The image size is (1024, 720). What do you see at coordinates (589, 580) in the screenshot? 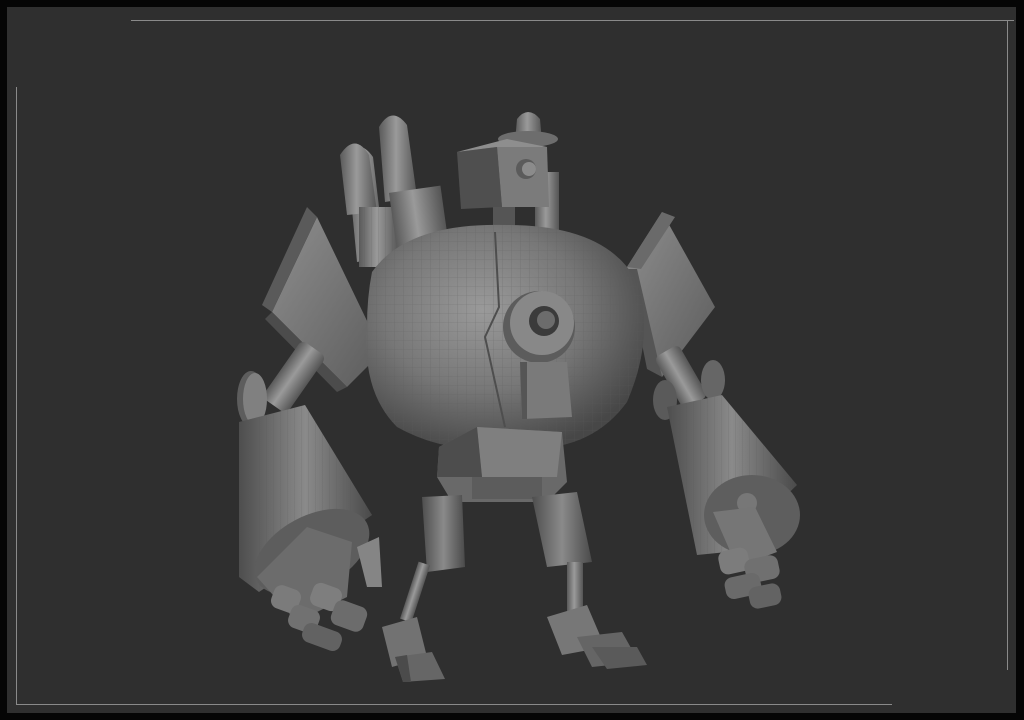
I see `right-leg` at bounding box center [589, 580].